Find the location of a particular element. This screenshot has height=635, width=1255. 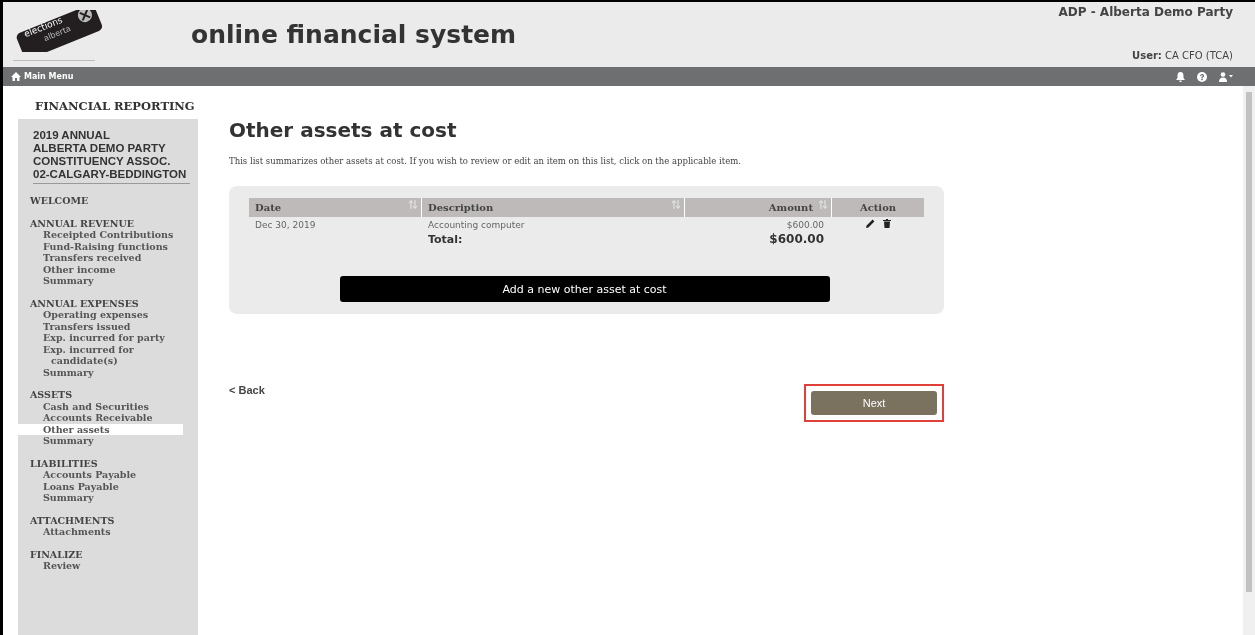

sidebar-item: Exp. incurred for candidate(s) is located at coordinates (100, 355).